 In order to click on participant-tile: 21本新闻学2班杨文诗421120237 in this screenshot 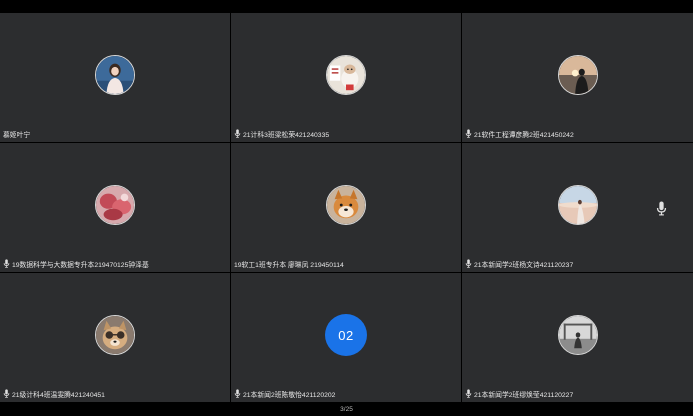, I will do `click(577, 207)`.